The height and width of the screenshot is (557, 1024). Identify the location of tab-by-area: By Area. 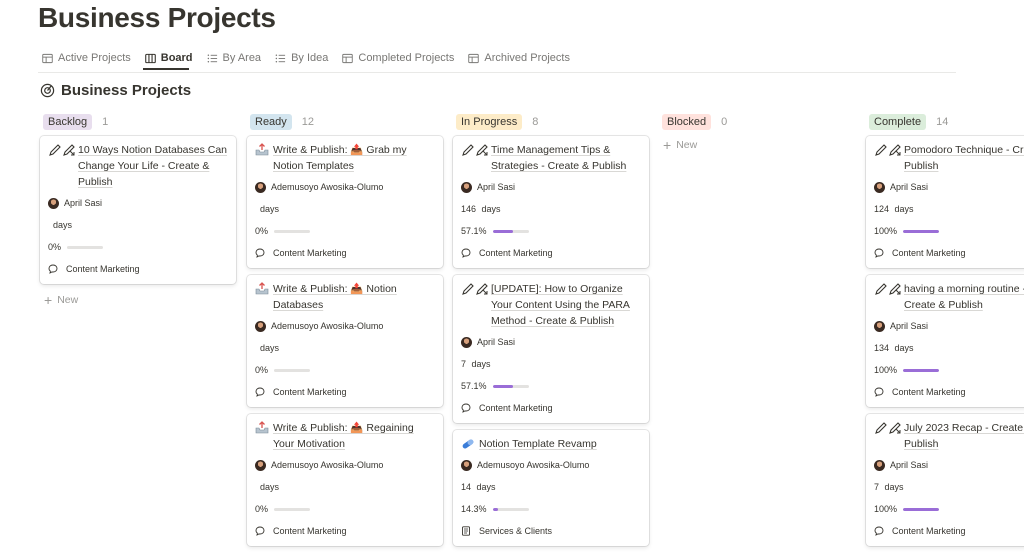
(234, 58).